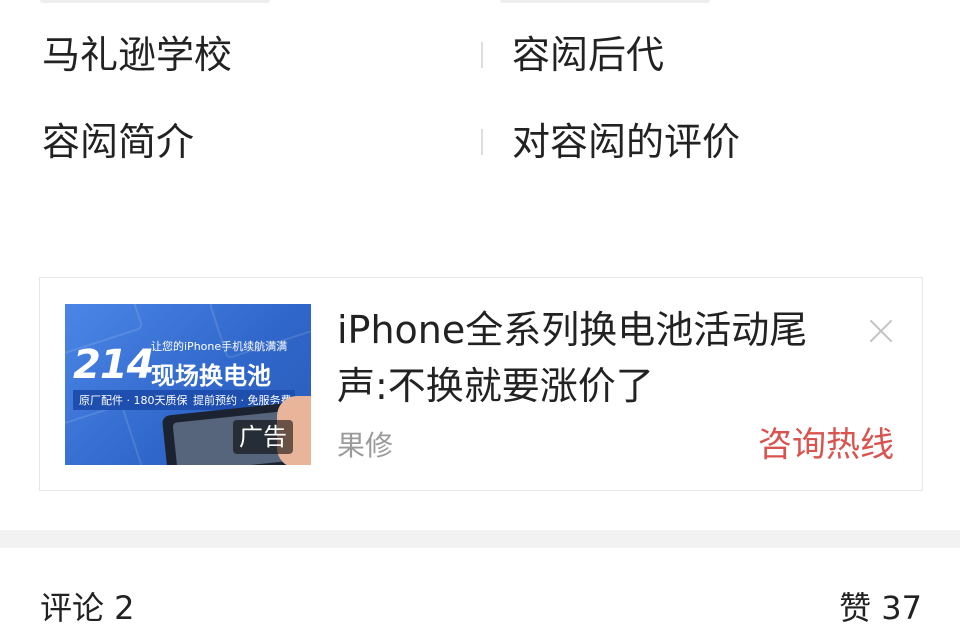  Describe the element at coordinates (880, 606) in the screenshot. I see `like-count: 赞 37` at that location.